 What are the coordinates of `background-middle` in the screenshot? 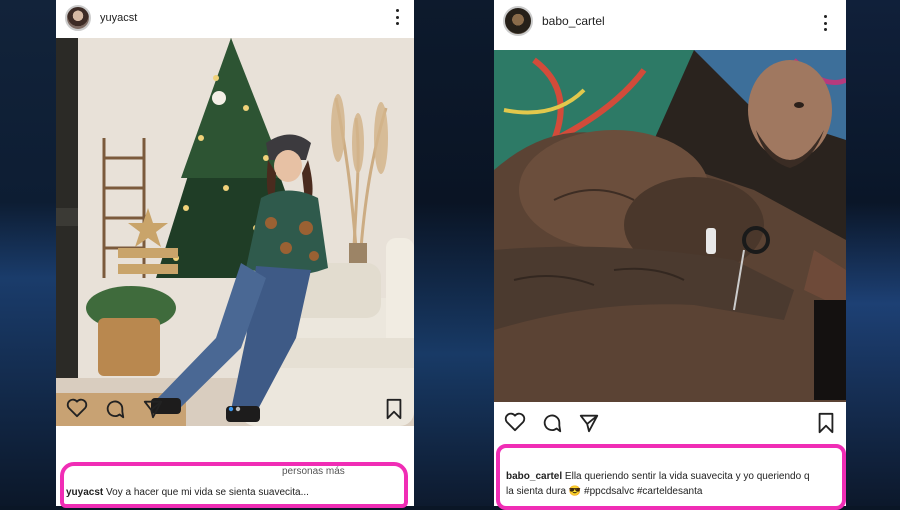 It's located at (454, 253).